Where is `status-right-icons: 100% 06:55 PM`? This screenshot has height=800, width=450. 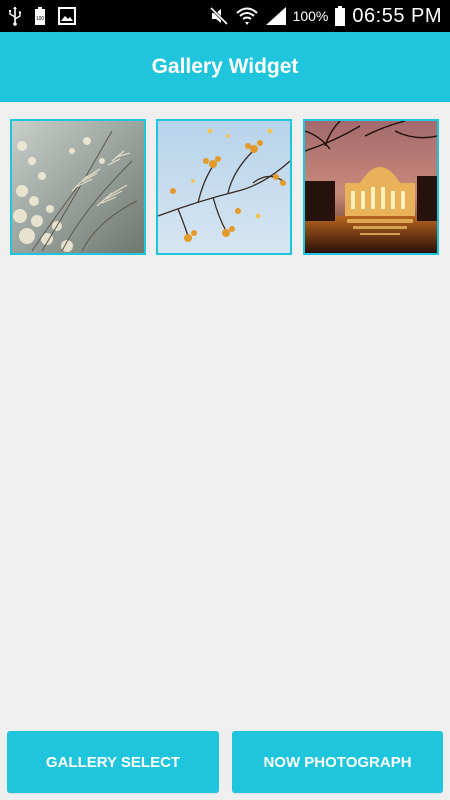
status-right-icons: 100% 06:55 PM is located at coordinates (325, 16).